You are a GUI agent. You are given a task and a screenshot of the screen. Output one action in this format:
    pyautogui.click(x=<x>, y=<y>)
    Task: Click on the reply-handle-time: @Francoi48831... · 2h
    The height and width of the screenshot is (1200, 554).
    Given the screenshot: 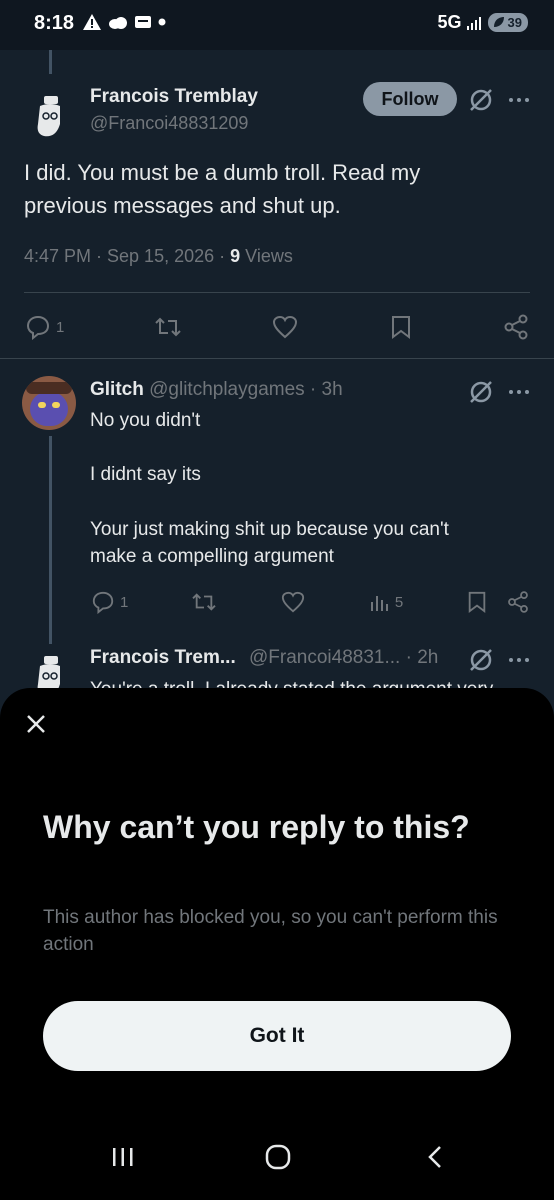 What is the action you would take?
    pyautogui.click(x=343, y=657)
    